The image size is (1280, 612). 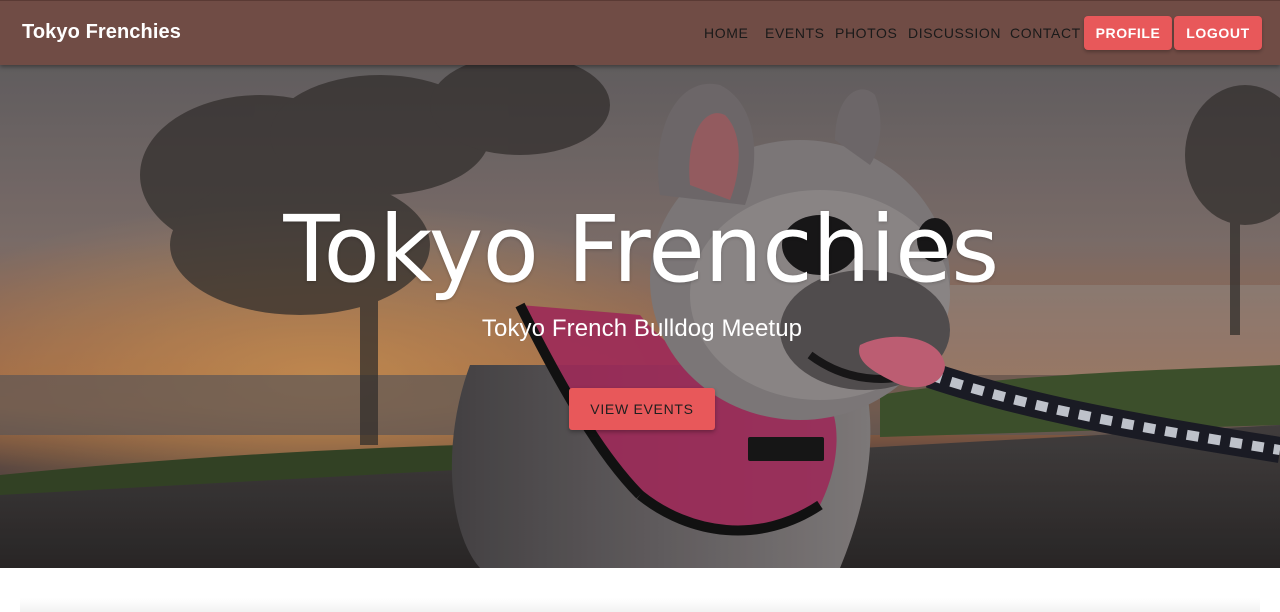 I want to click on nav-link-contact: CONTACT, so click(x=1045, y=33).